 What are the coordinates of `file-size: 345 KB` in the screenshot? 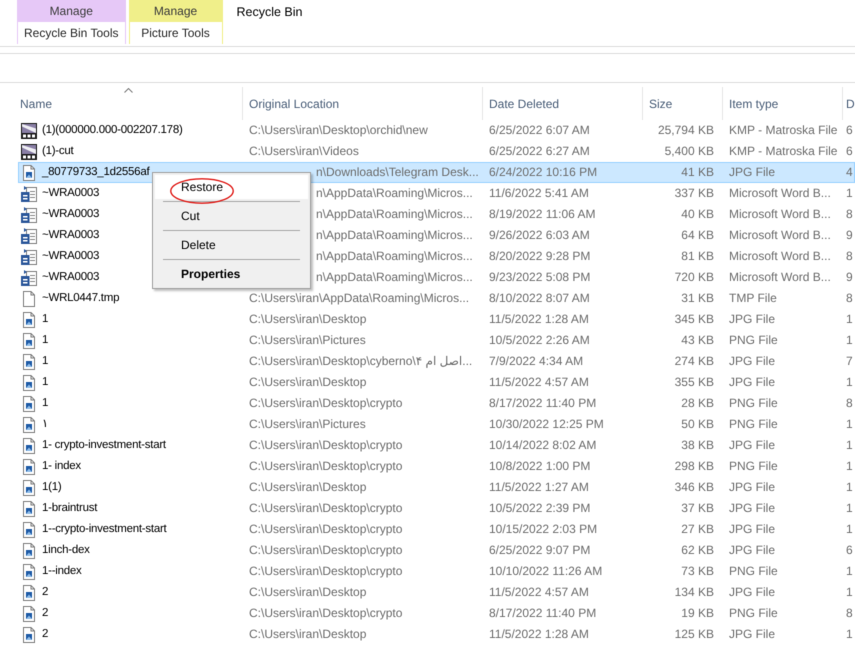 It's located at (694, 319).